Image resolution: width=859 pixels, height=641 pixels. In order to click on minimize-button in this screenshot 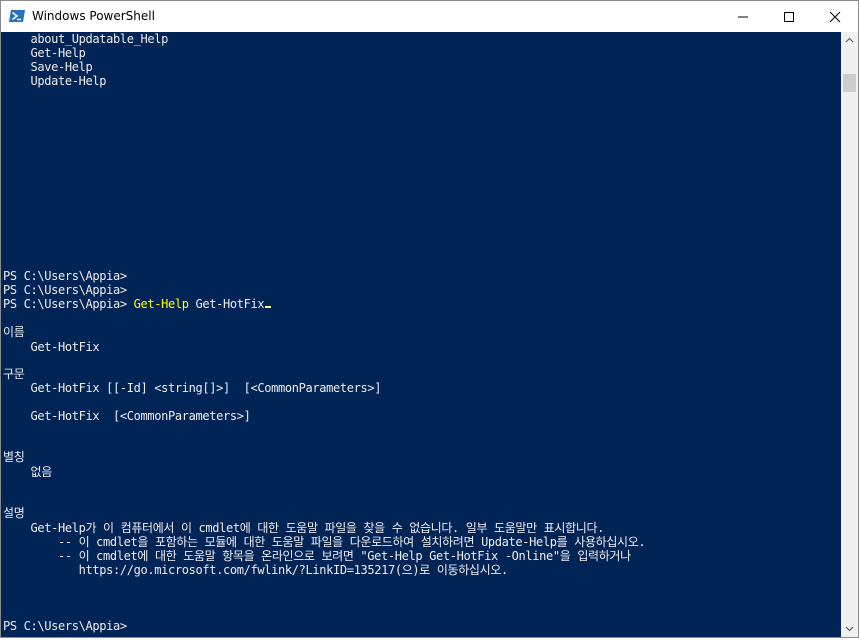, I will do `click(743, 16)`.